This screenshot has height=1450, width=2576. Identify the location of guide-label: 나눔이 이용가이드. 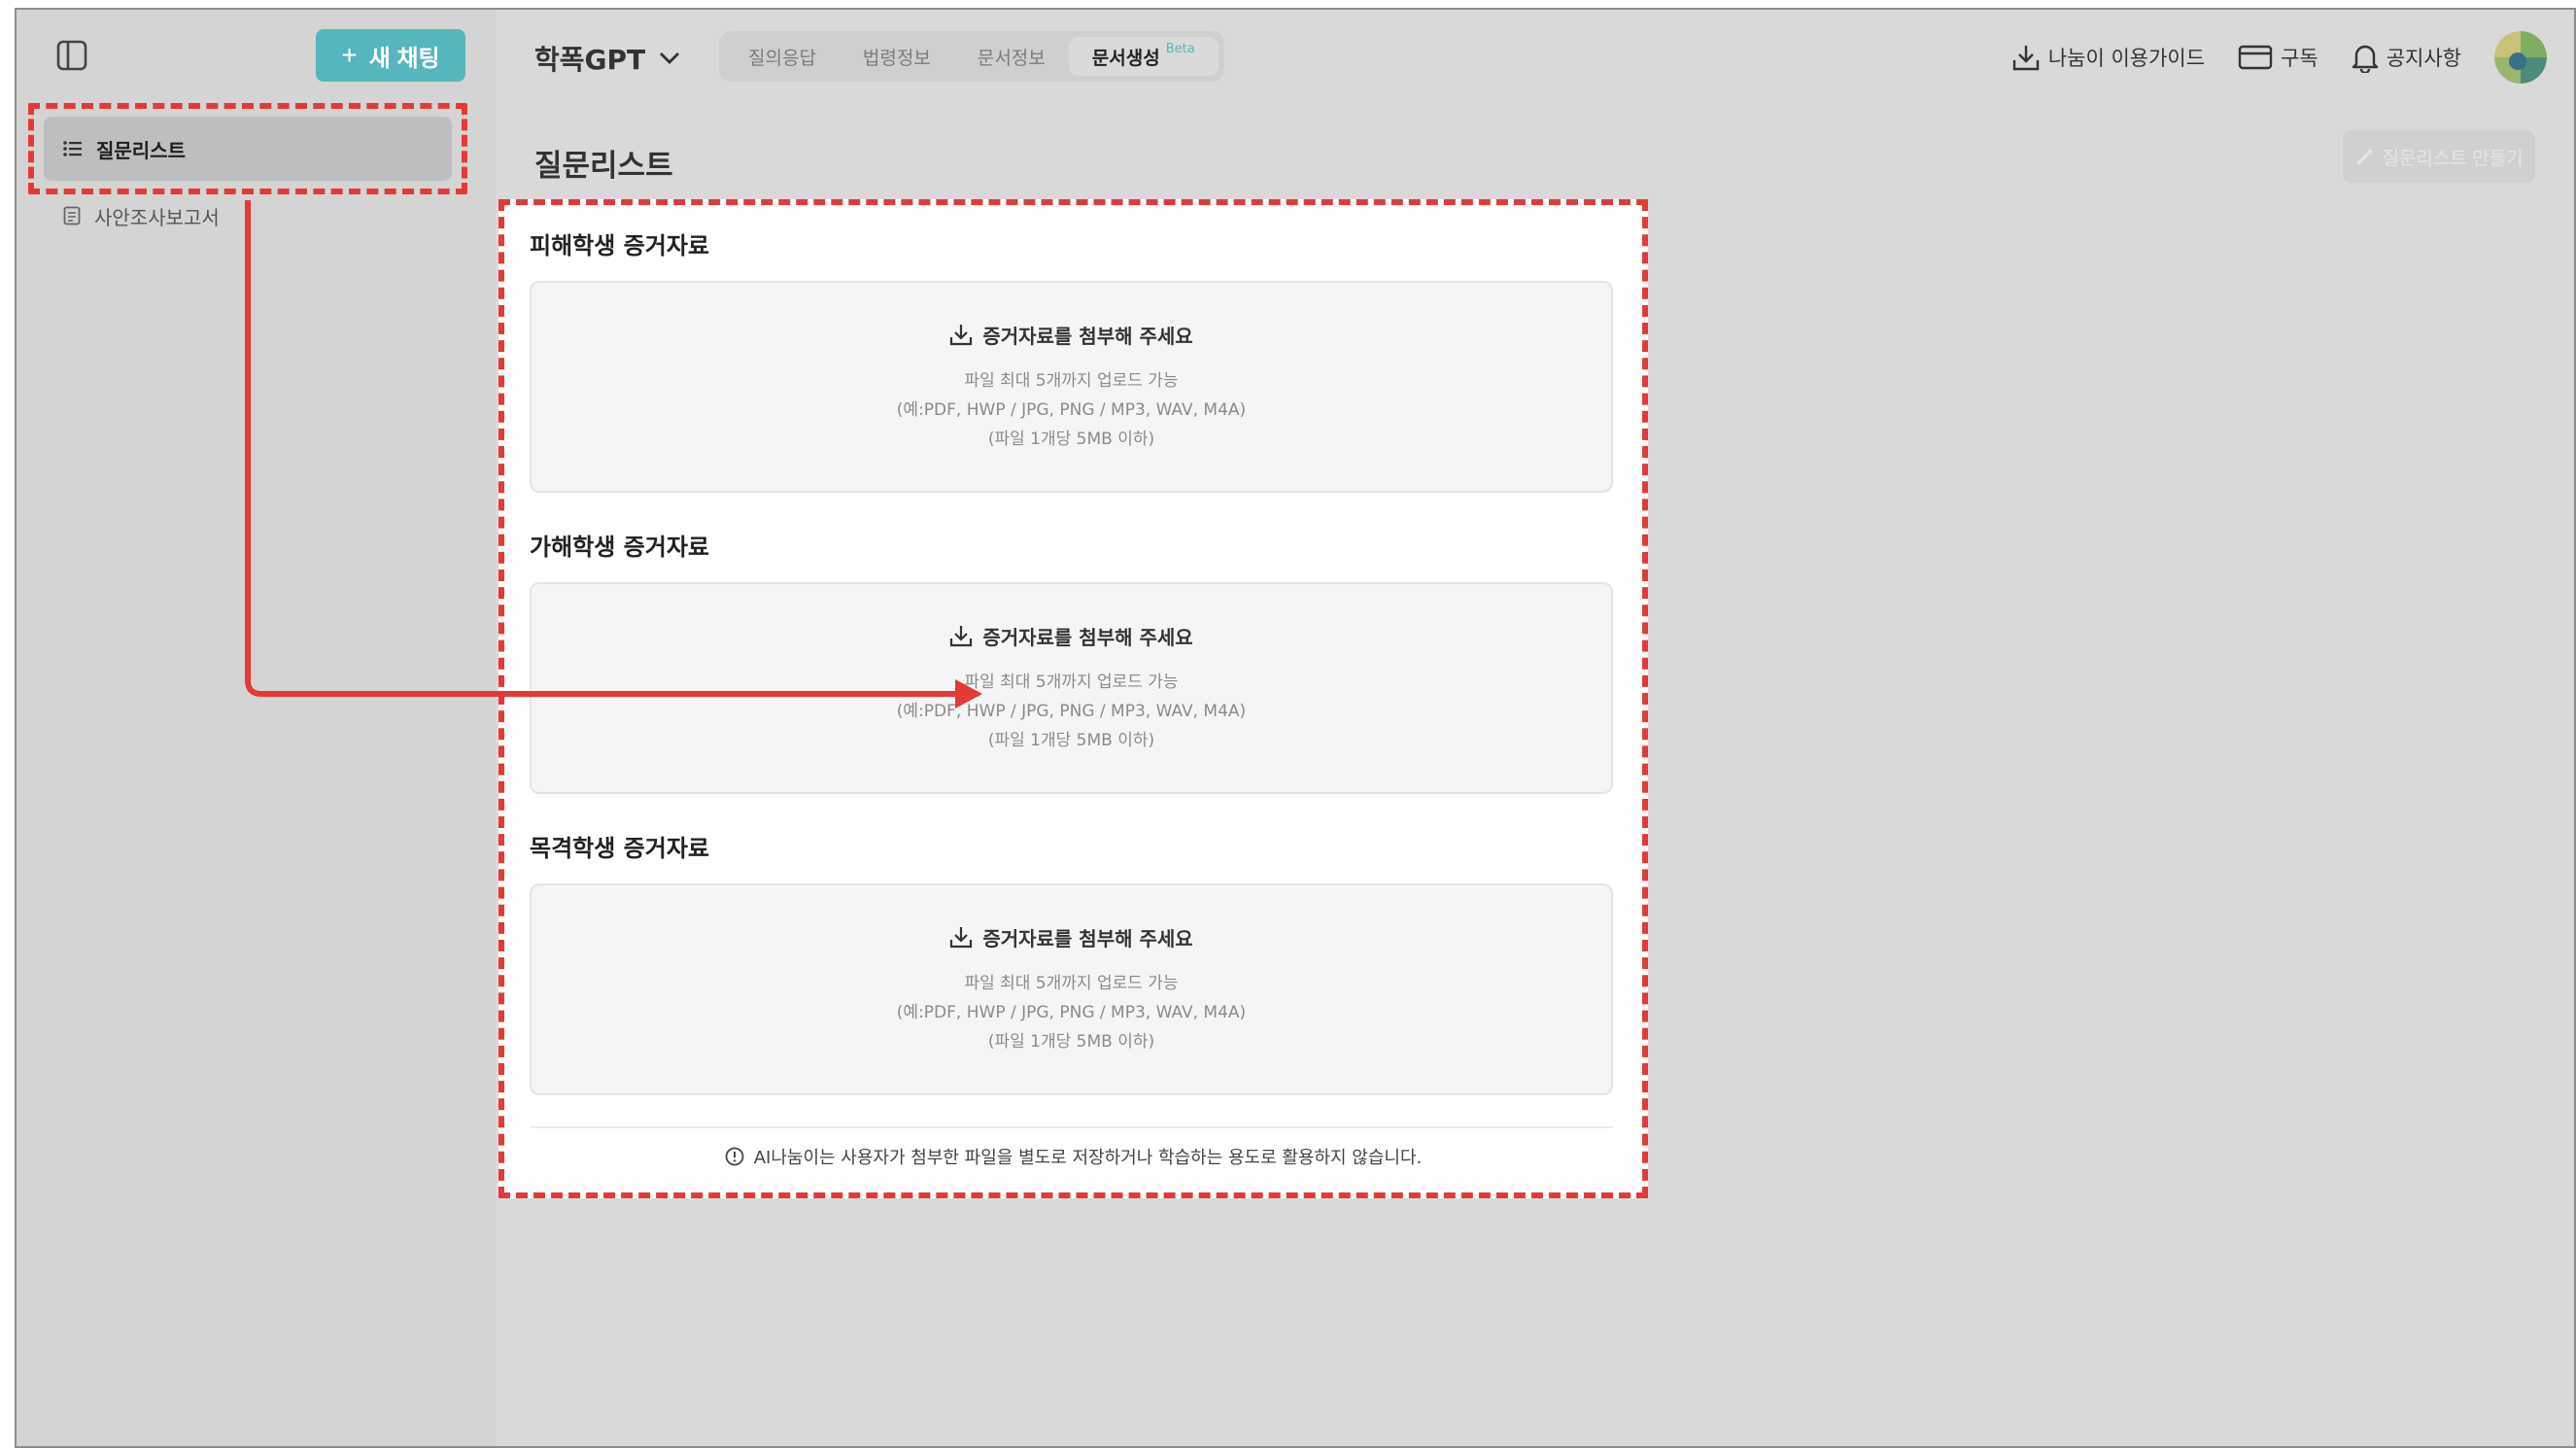
(2126, 58).